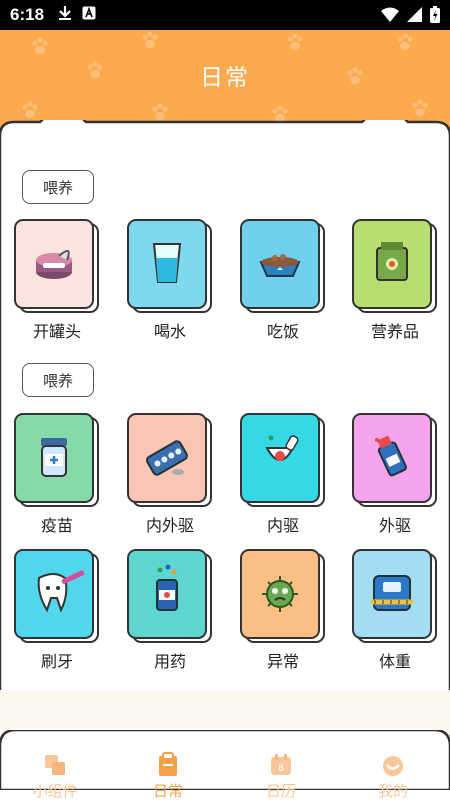 This screenshot has height=801, width=450. Describe the element at coordinates (27, 14) in the screenshot. I see `status-time: 6:18` at that location.